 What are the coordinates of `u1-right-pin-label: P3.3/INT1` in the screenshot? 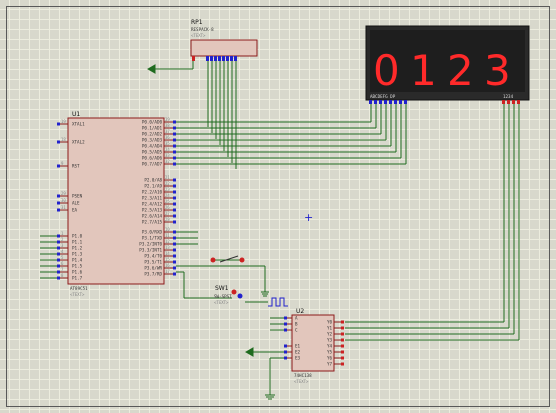 It's located at (150, 250).